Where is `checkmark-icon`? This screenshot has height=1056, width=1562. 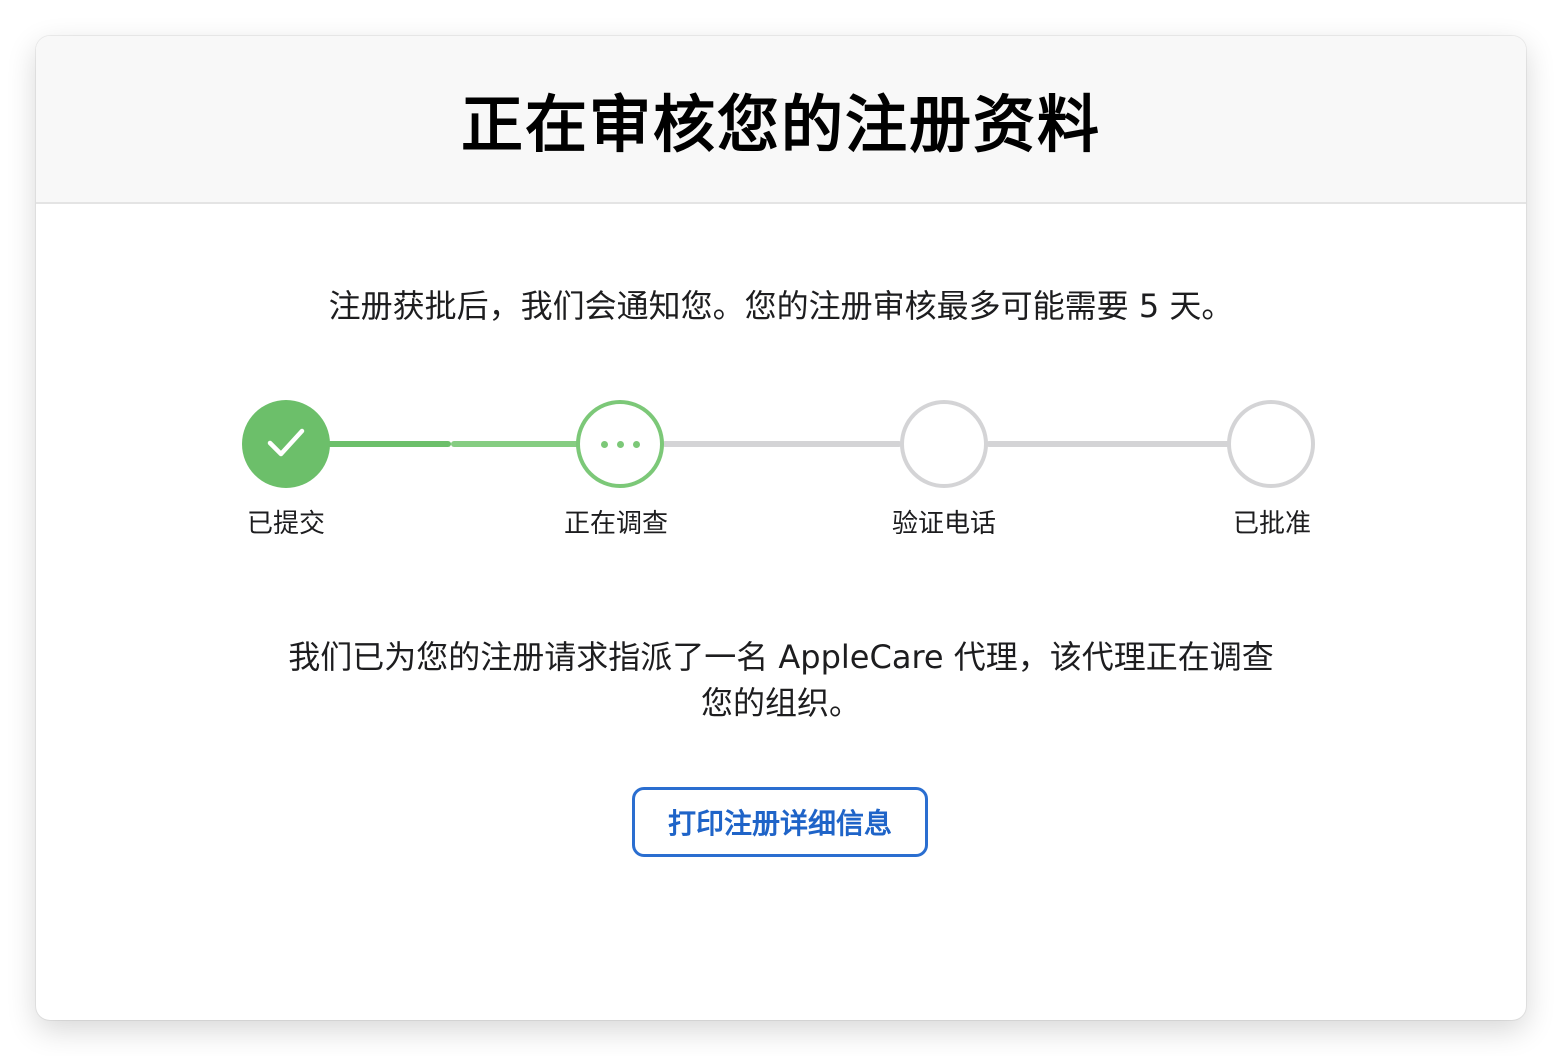
checkmark-icon is located at coordinates (286, 444).